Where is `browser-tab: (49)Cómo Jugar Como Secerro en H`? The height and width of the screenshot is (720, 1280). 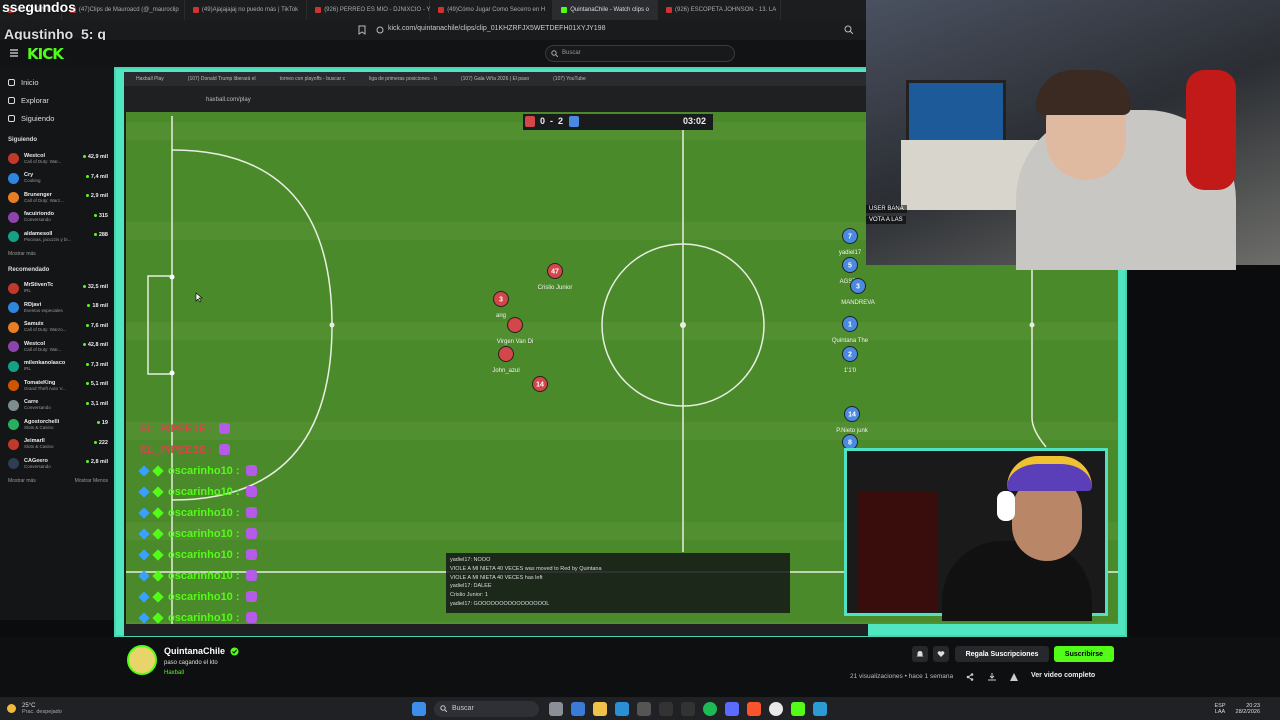
browser-tab: (49)Cómo Jugar Como Secerro en H is located at coordinates (492, 10).